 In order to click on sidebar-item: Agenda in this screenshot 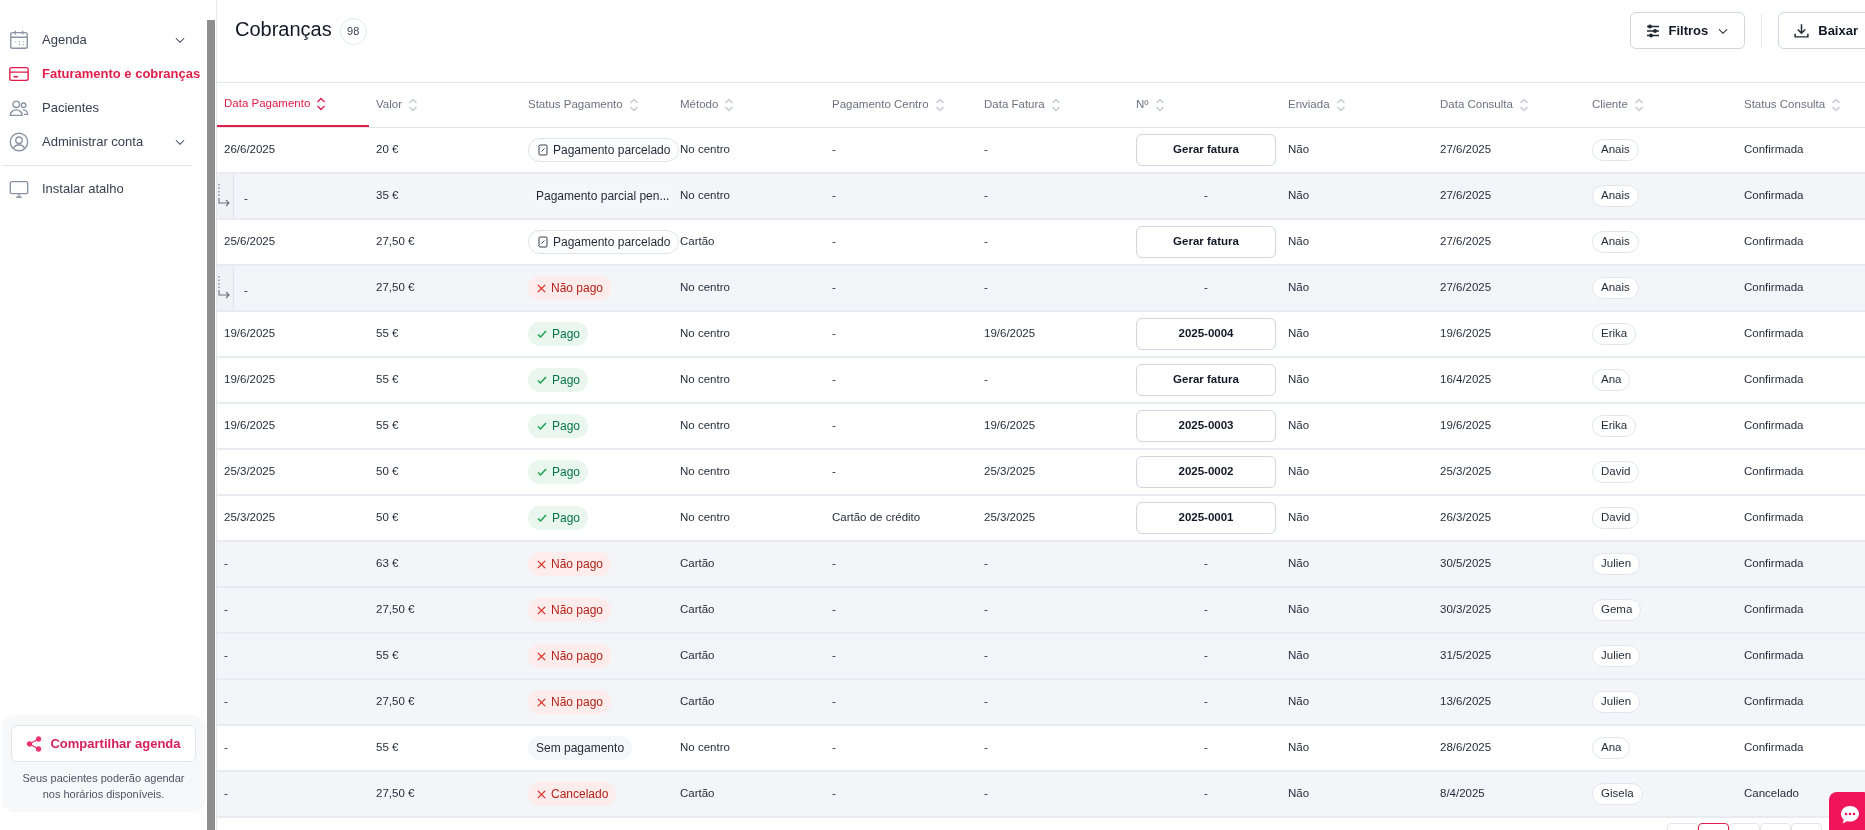, I will do `click(103, 40)`.